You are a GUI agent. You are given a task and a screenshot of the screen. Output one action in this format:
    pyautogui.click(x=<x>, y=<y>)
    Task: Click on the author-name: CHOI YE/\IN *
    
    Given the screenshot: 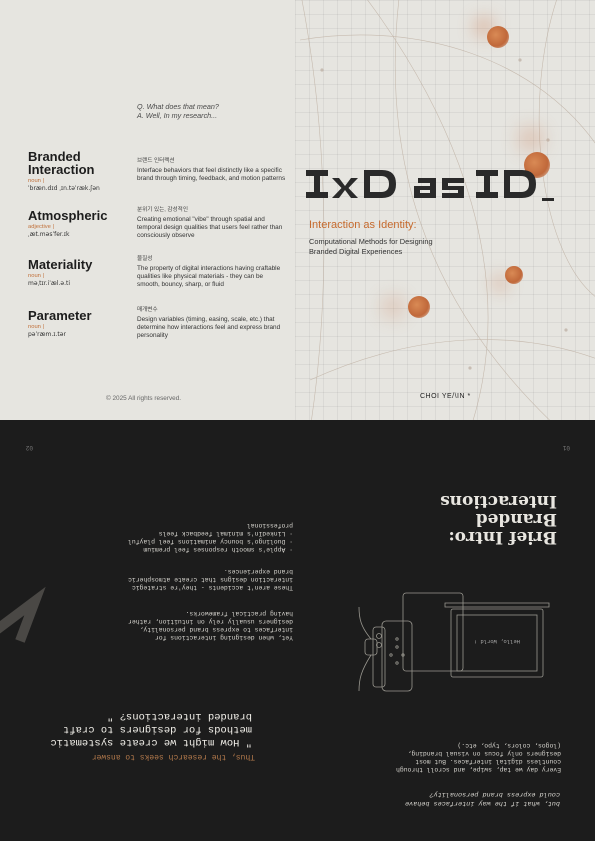 What is the action you would take?
    pyautogui.click(x=445, y=396)
    